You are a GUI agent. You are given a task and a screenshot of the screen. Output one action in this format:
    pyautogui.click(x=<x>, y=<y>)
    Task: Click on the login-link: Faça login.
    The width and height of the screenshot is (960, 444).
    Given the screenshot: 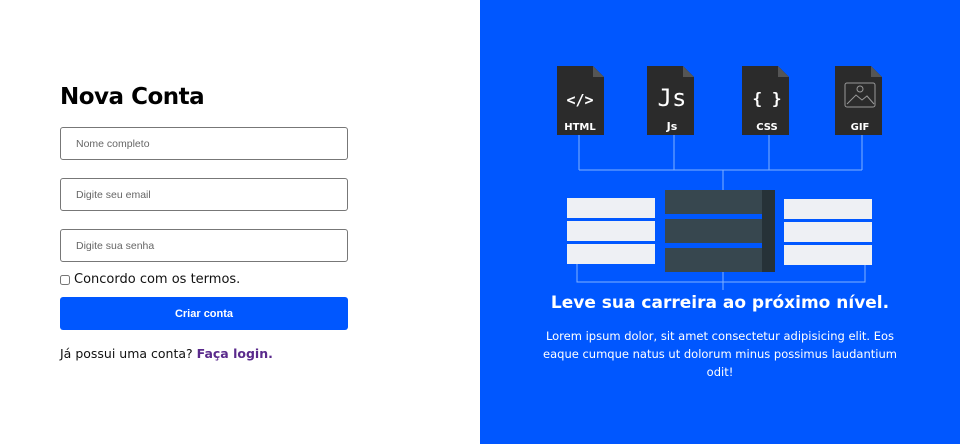 What is the action you would take?
    pyautogui.click(x=235, y=353)
    